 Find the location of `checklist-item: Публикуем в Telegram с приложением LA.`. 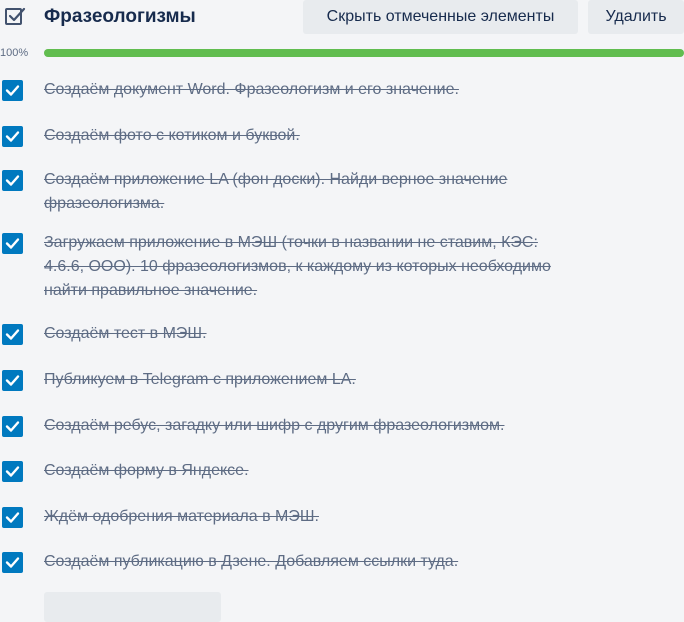

checklist-item: Публикуем в Telegram с приложением LA. is located at coordinates (342, 380).